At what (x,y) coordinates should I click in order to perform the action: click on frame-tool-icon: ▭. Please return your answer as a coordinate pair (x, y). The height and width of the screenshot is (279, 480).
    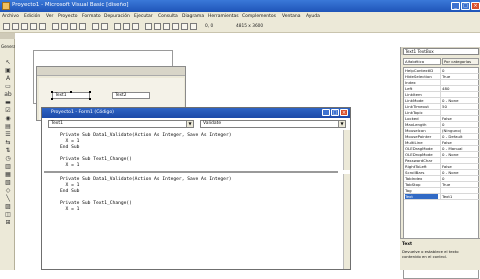
    Looking at the image, I should click on (8, 86).